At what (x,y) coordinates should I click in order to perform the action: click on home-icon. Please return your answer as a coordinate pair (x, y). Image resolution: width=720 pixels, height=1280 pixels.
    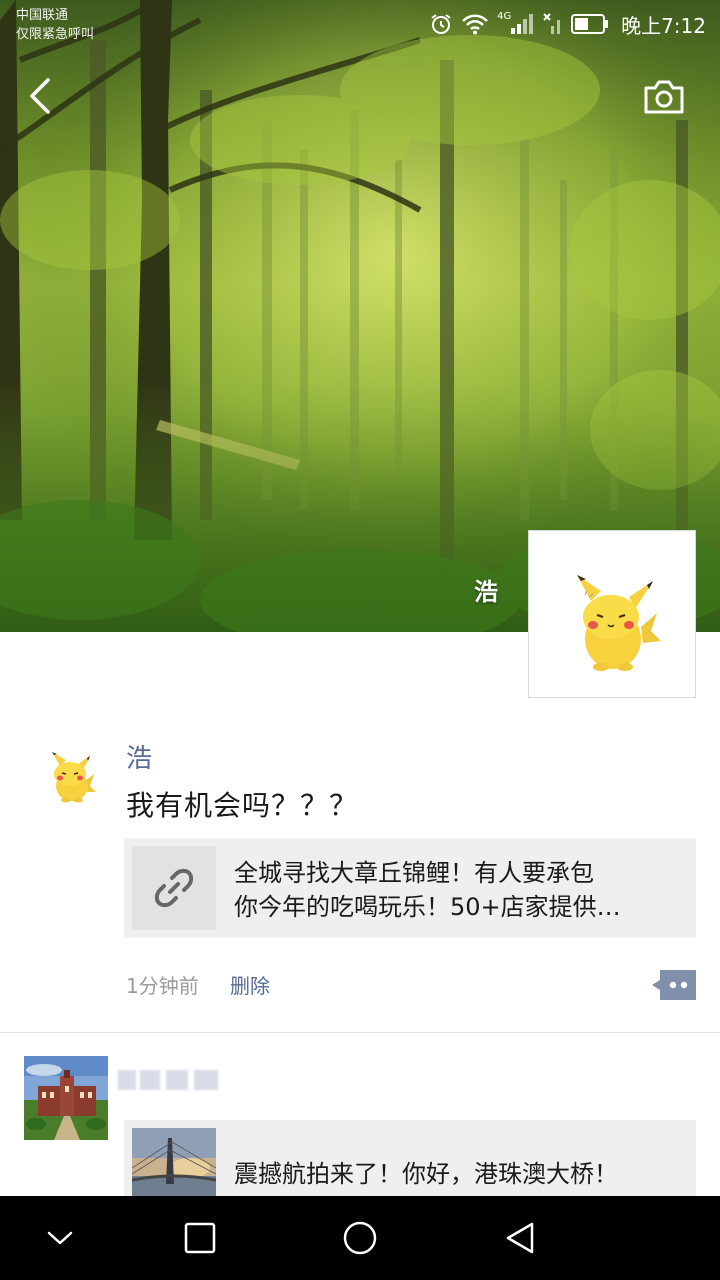
    Looking at the image, I should click on (360, 1238).